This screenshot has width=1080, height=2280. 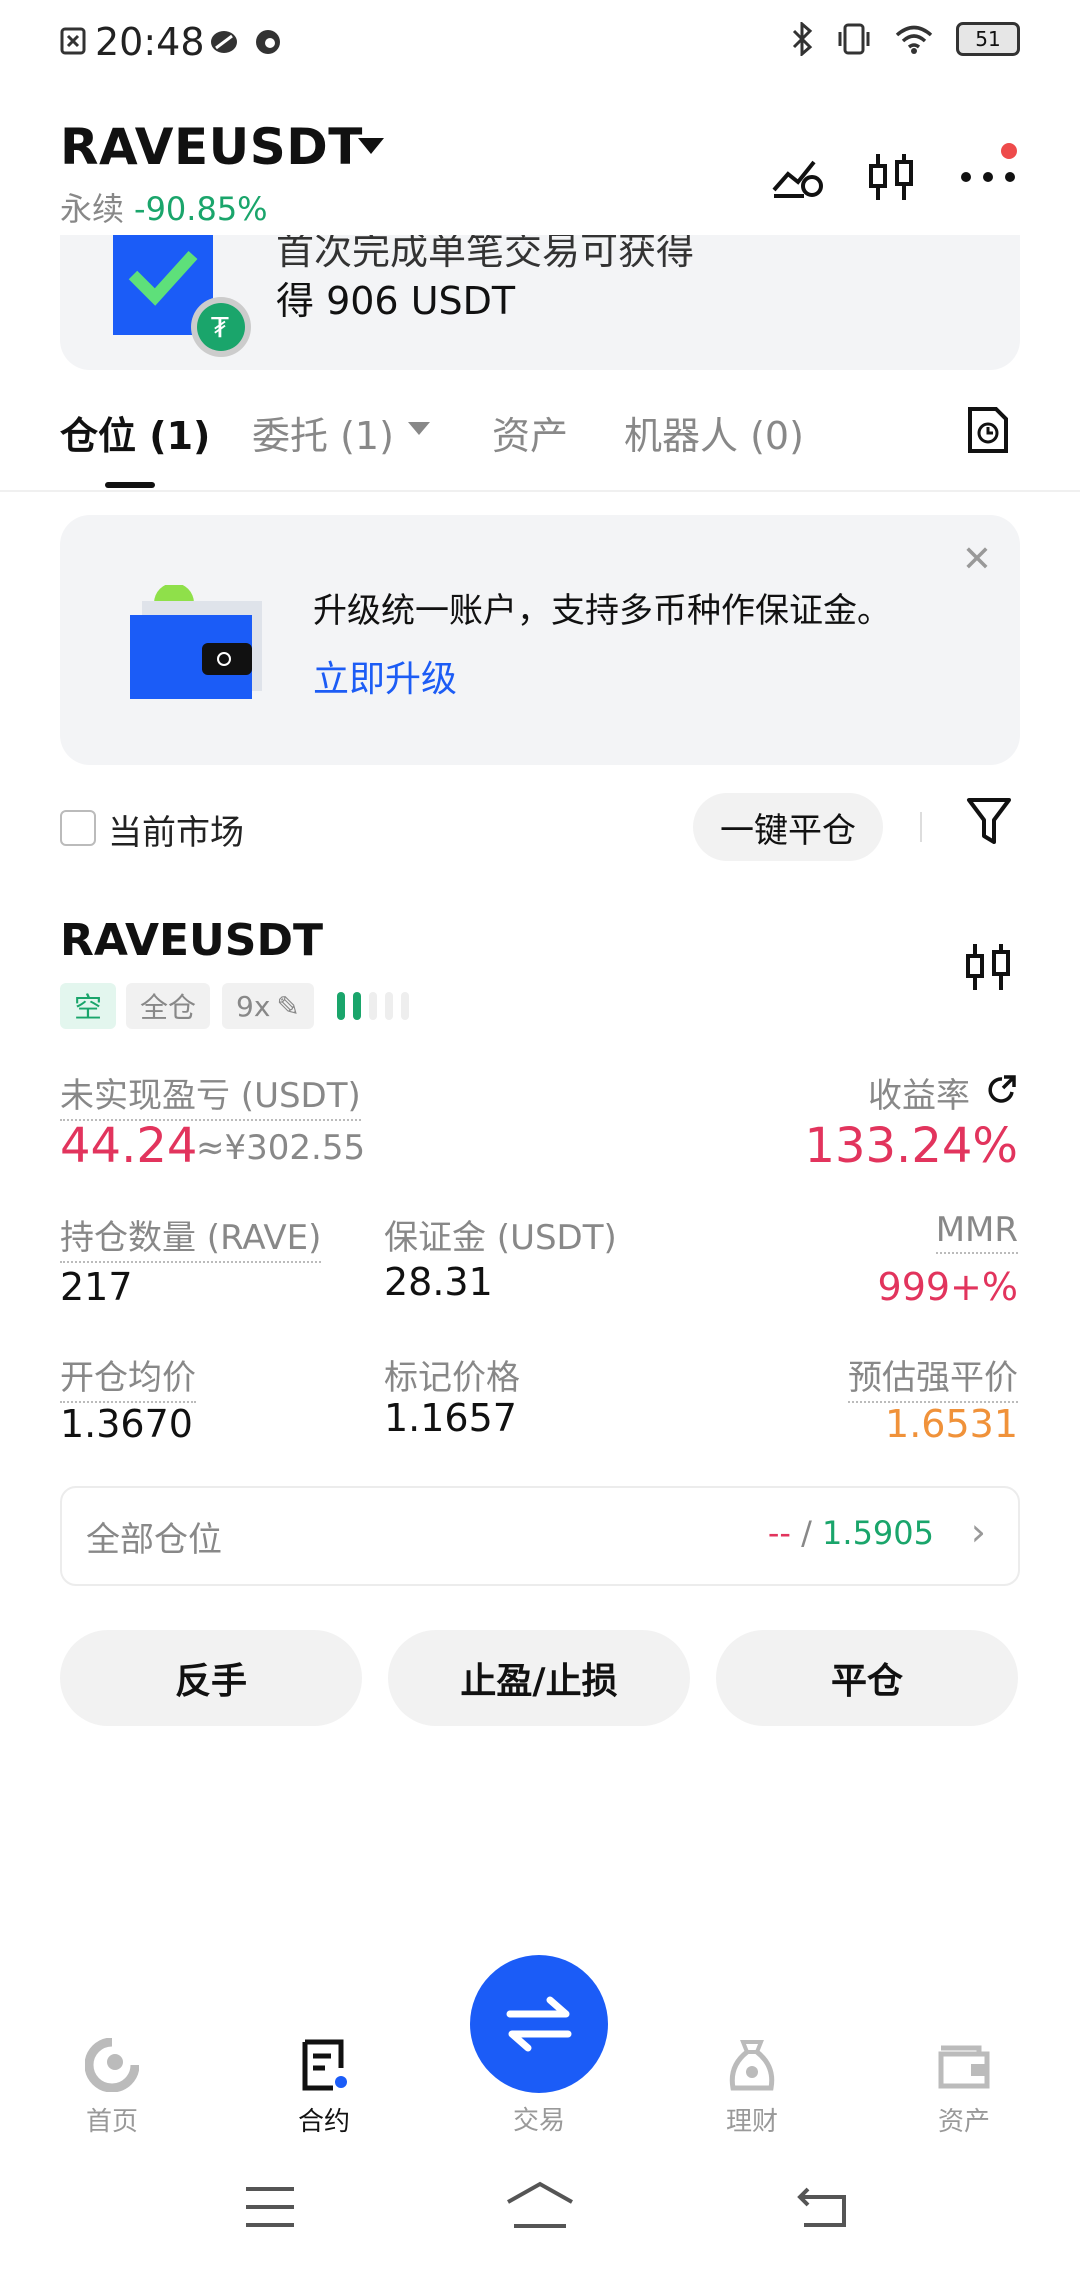 What do you see at coordinates (450, 1418) in the screenshot?
I see `mark-price-value: 1.1657` at bounding box center [450, 1418].